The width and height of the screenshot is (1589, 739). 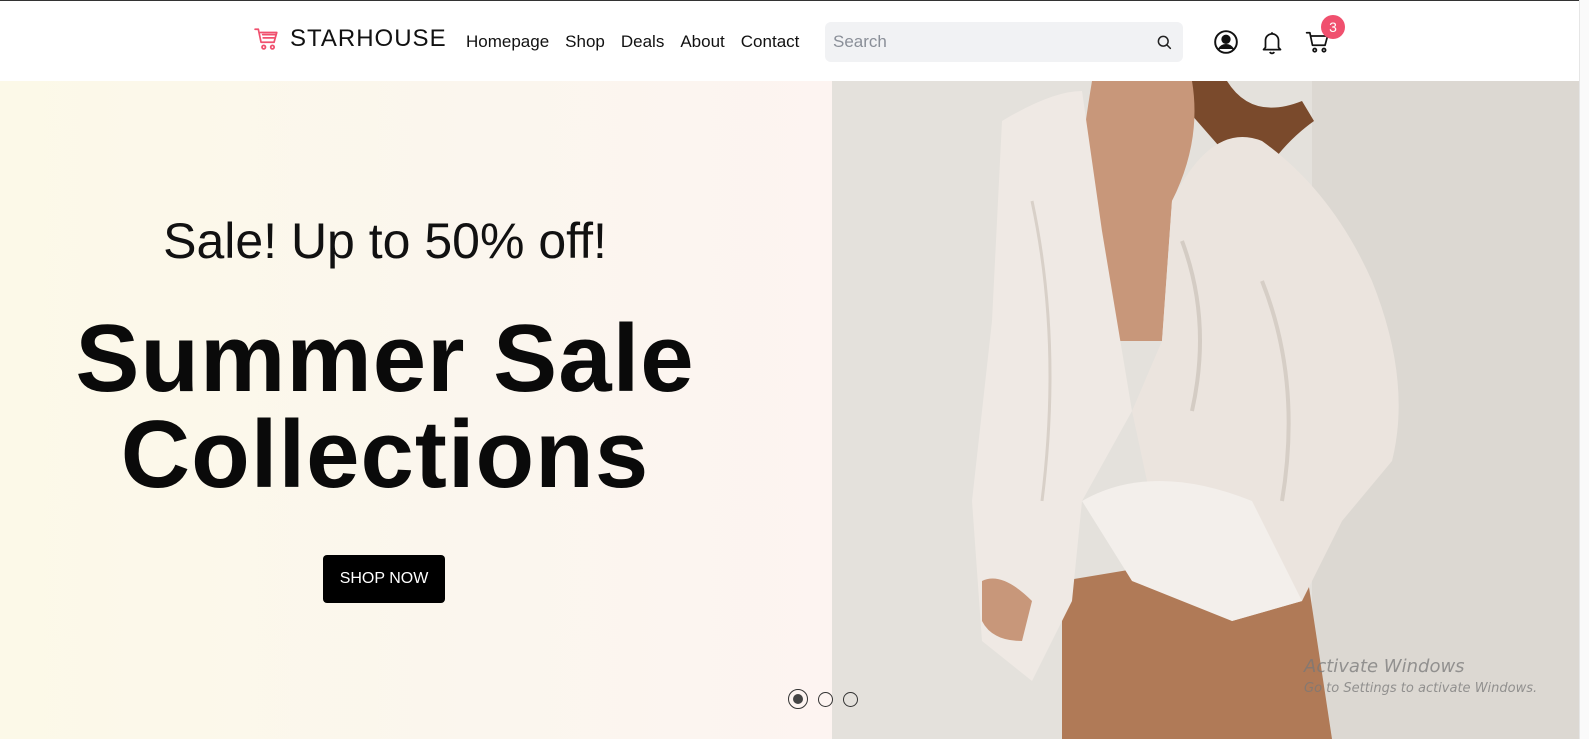 I want to click on search-bar, so click(x=1004, y=42).